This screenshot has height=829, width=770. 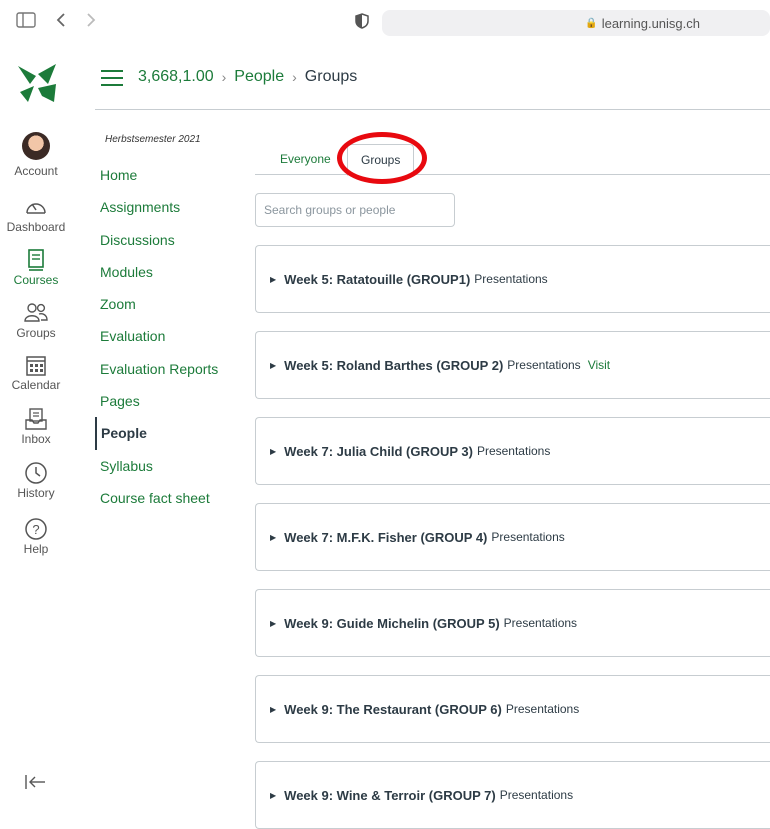 I want to click on course-nav-course-fact-sheet: Course fact sheet, so click(x=170, y=498).